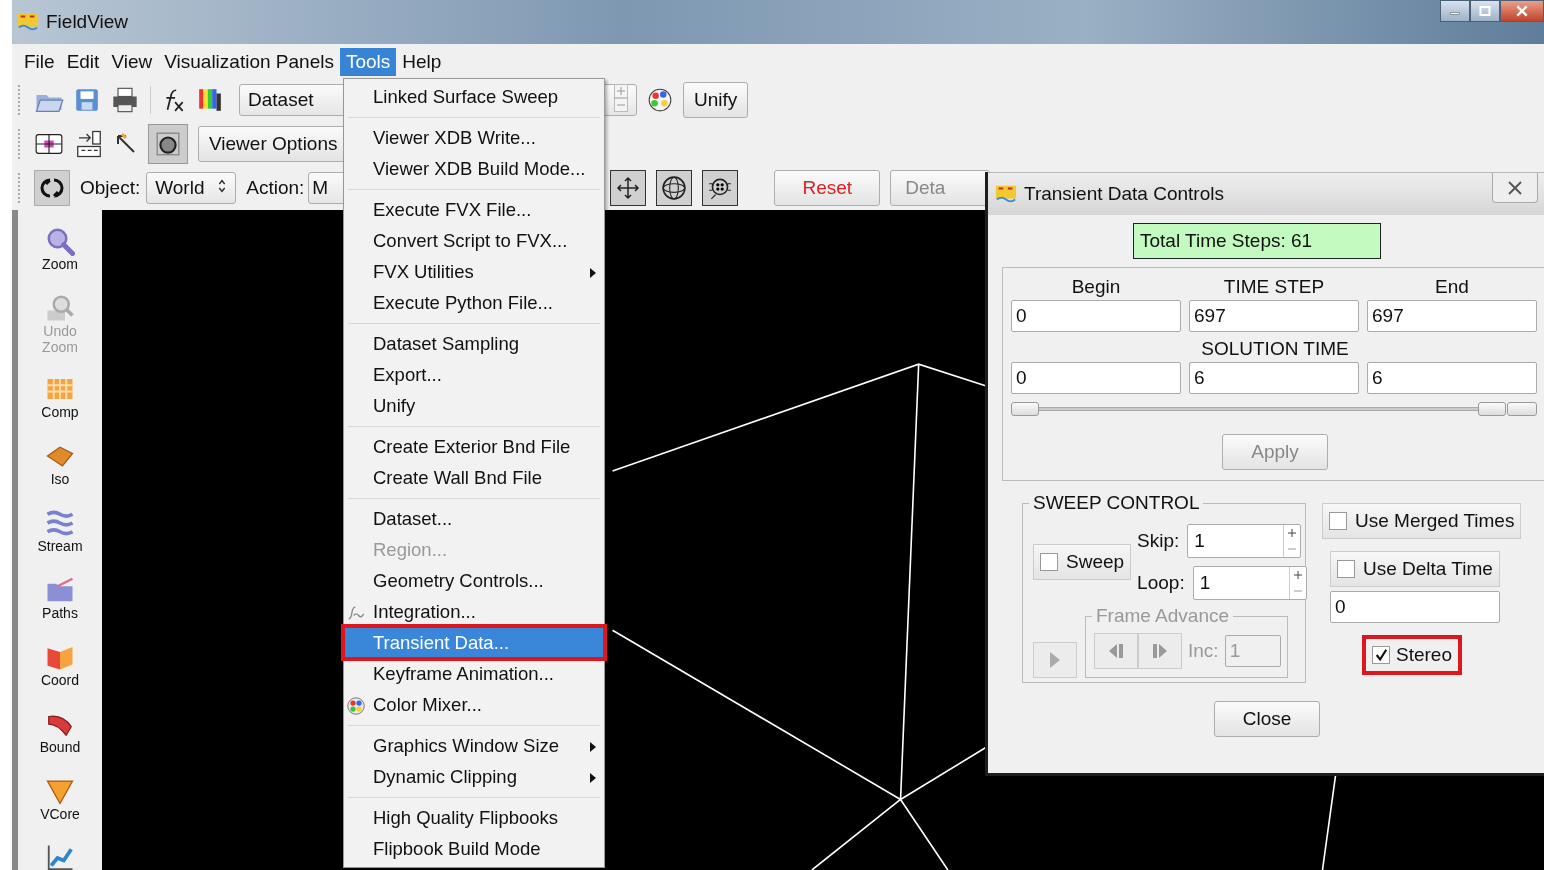 The image size is (1544, 870). What do you see at coordinates (1096, 378) in the screenshot?
I see `solution-time-field: 0` at bounding box center [1096, 378].